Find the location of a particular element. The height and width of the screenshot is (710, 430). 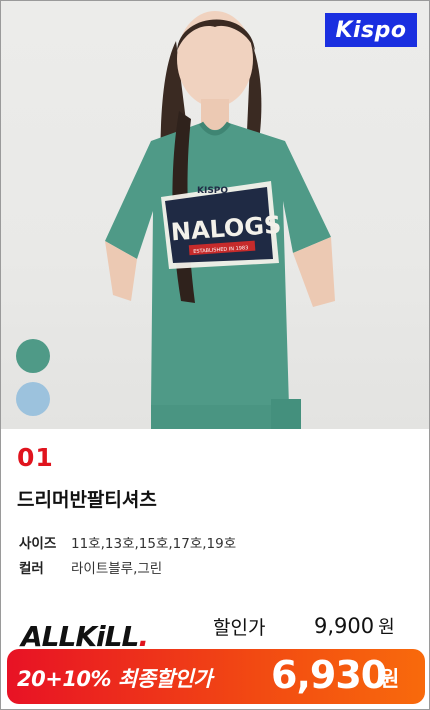

sale-price: 9,900 원 is located at coordinates (354, 626).